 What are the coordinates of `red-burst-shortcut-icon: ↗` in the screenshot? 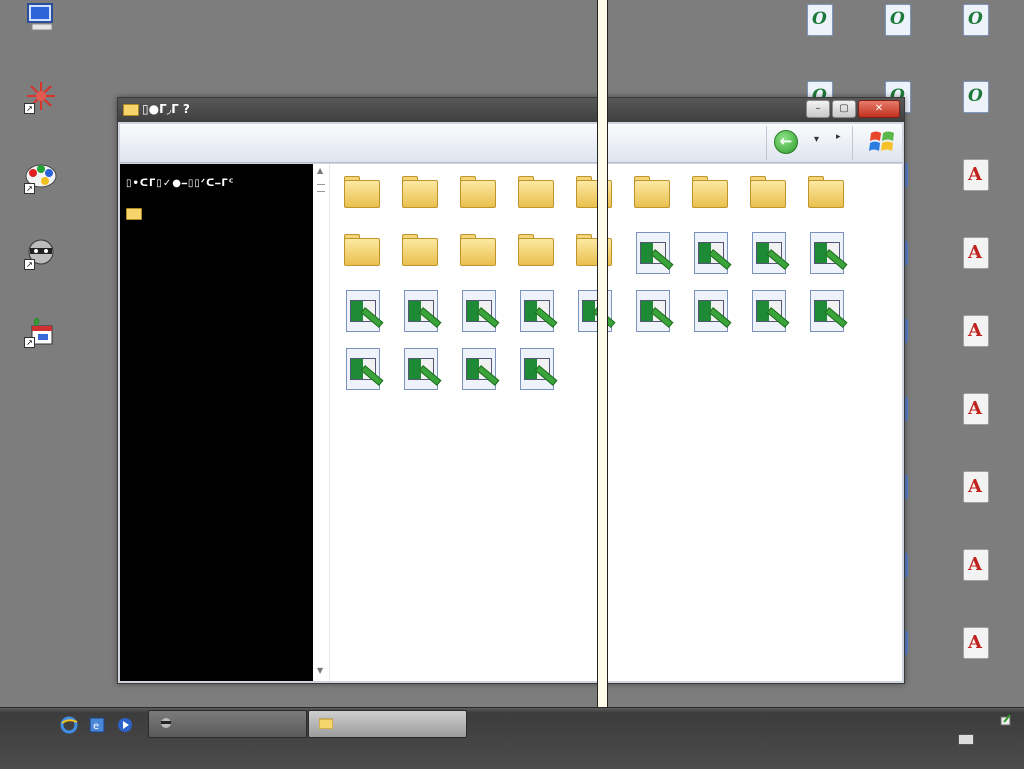 It's located at (41, 97).